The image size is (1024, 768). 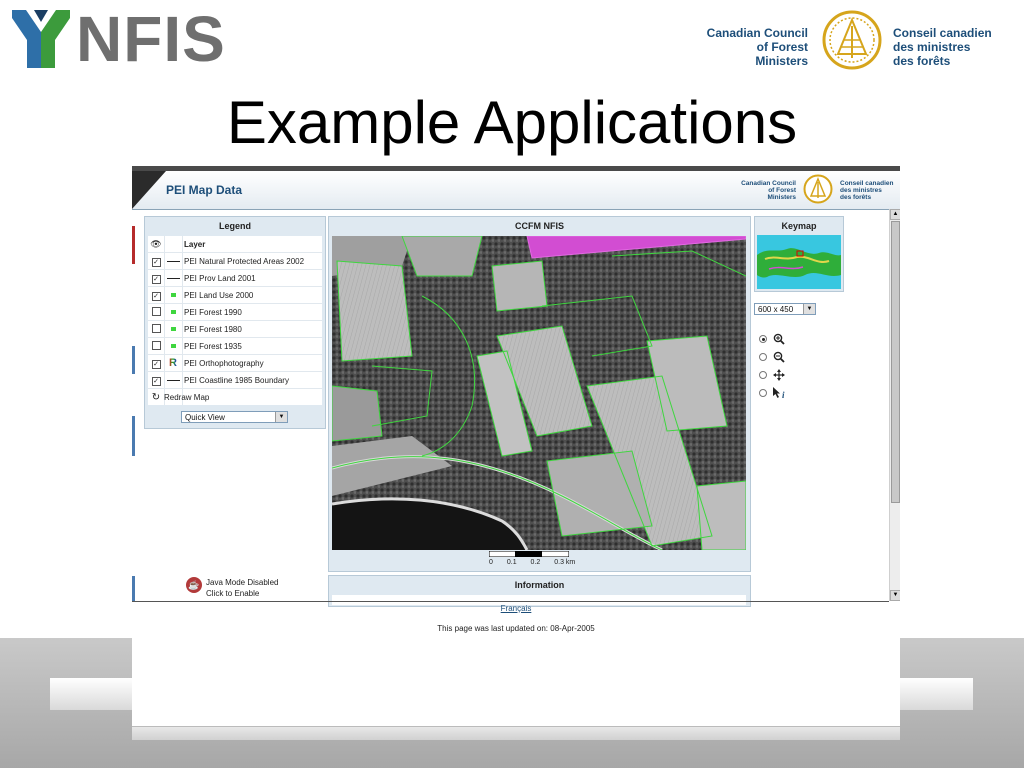 I want to click on scale-label: 0.1, so click(x=511, y=562).